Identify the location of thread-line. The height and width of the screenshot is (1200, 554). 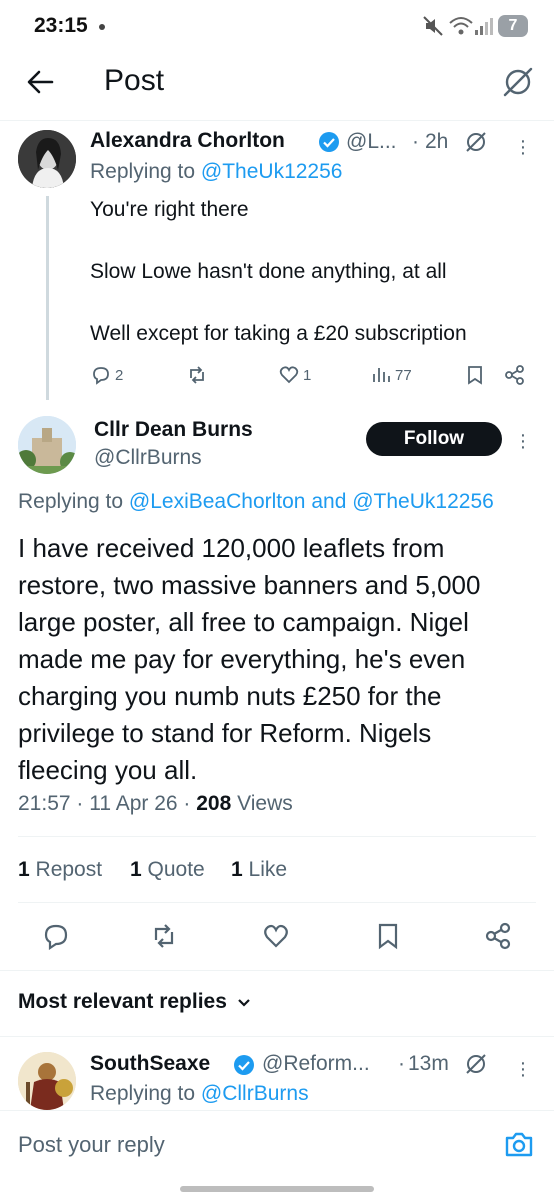
(47, 298).